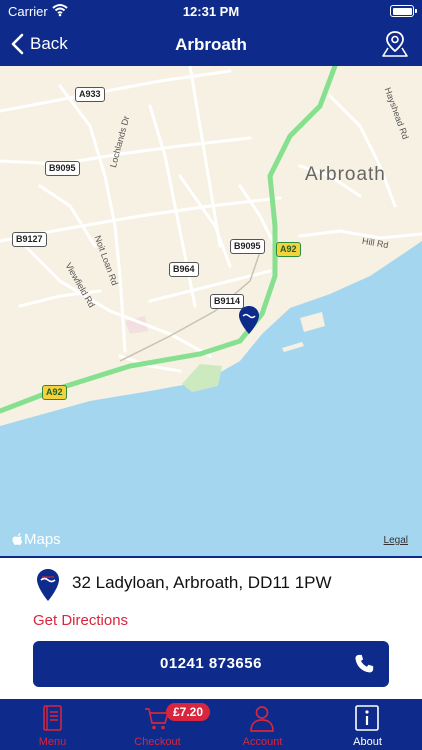 This screenshot has height=750, width=422. What do you see at coordinates (262, 719) in the screenshot?
I see `person-icon` at bounding box center [262, 719].